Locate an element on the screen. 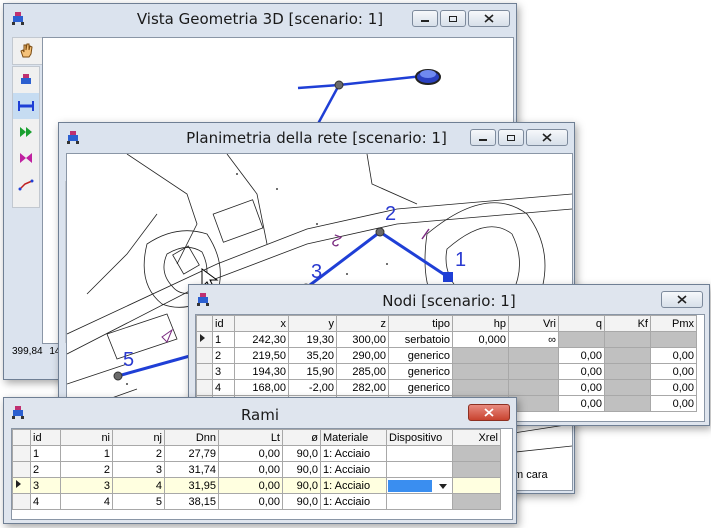 Image resolution: width=711 pixels, height=528 pixels. cell-ni: 3 is located at coordinates (86, 485).